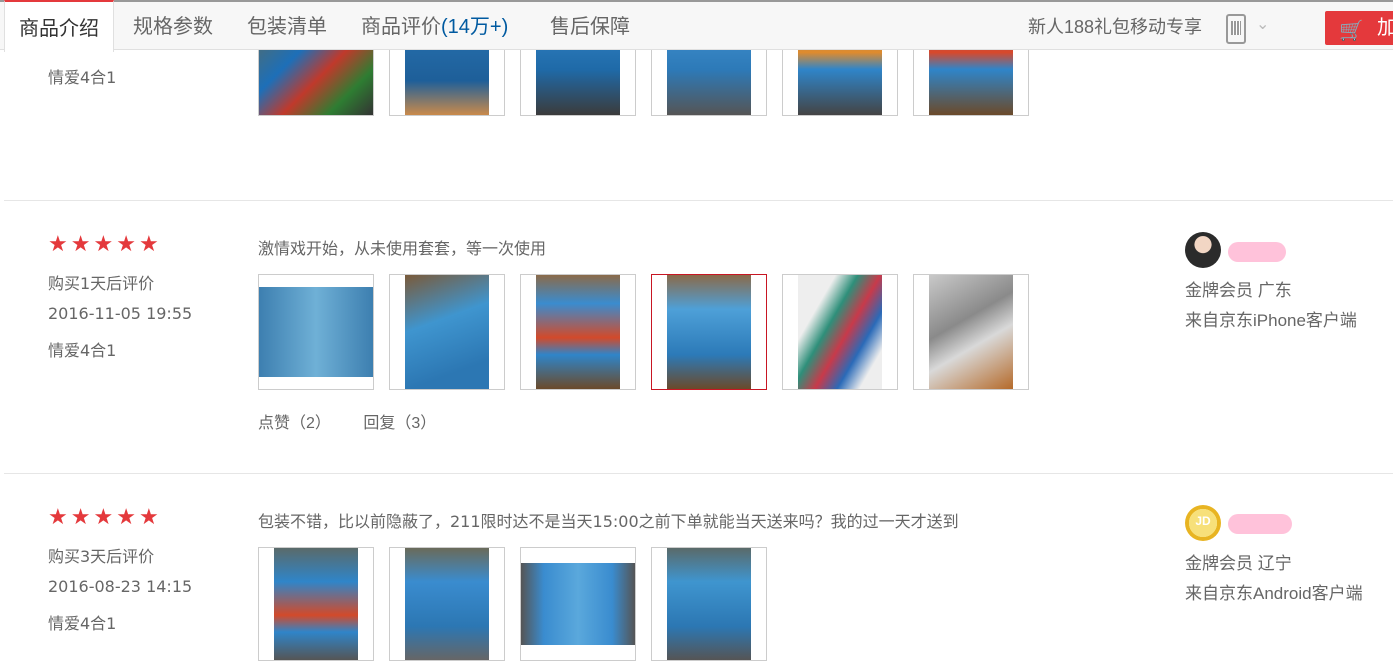 This screenshot has width=1393, height=661. What do you see at coordinates (101, 556) in the screenshot?
I see `review-after-purchase: 购买3天后评价` at bounding box center [101, 556].